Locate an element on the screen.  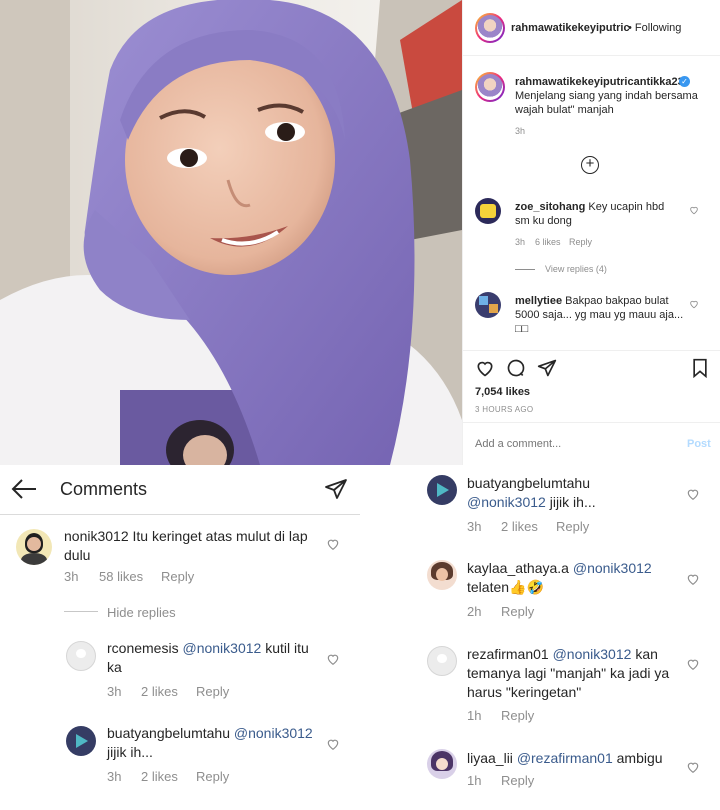
comment-body: ambigu is located at coordinates (639, 758).